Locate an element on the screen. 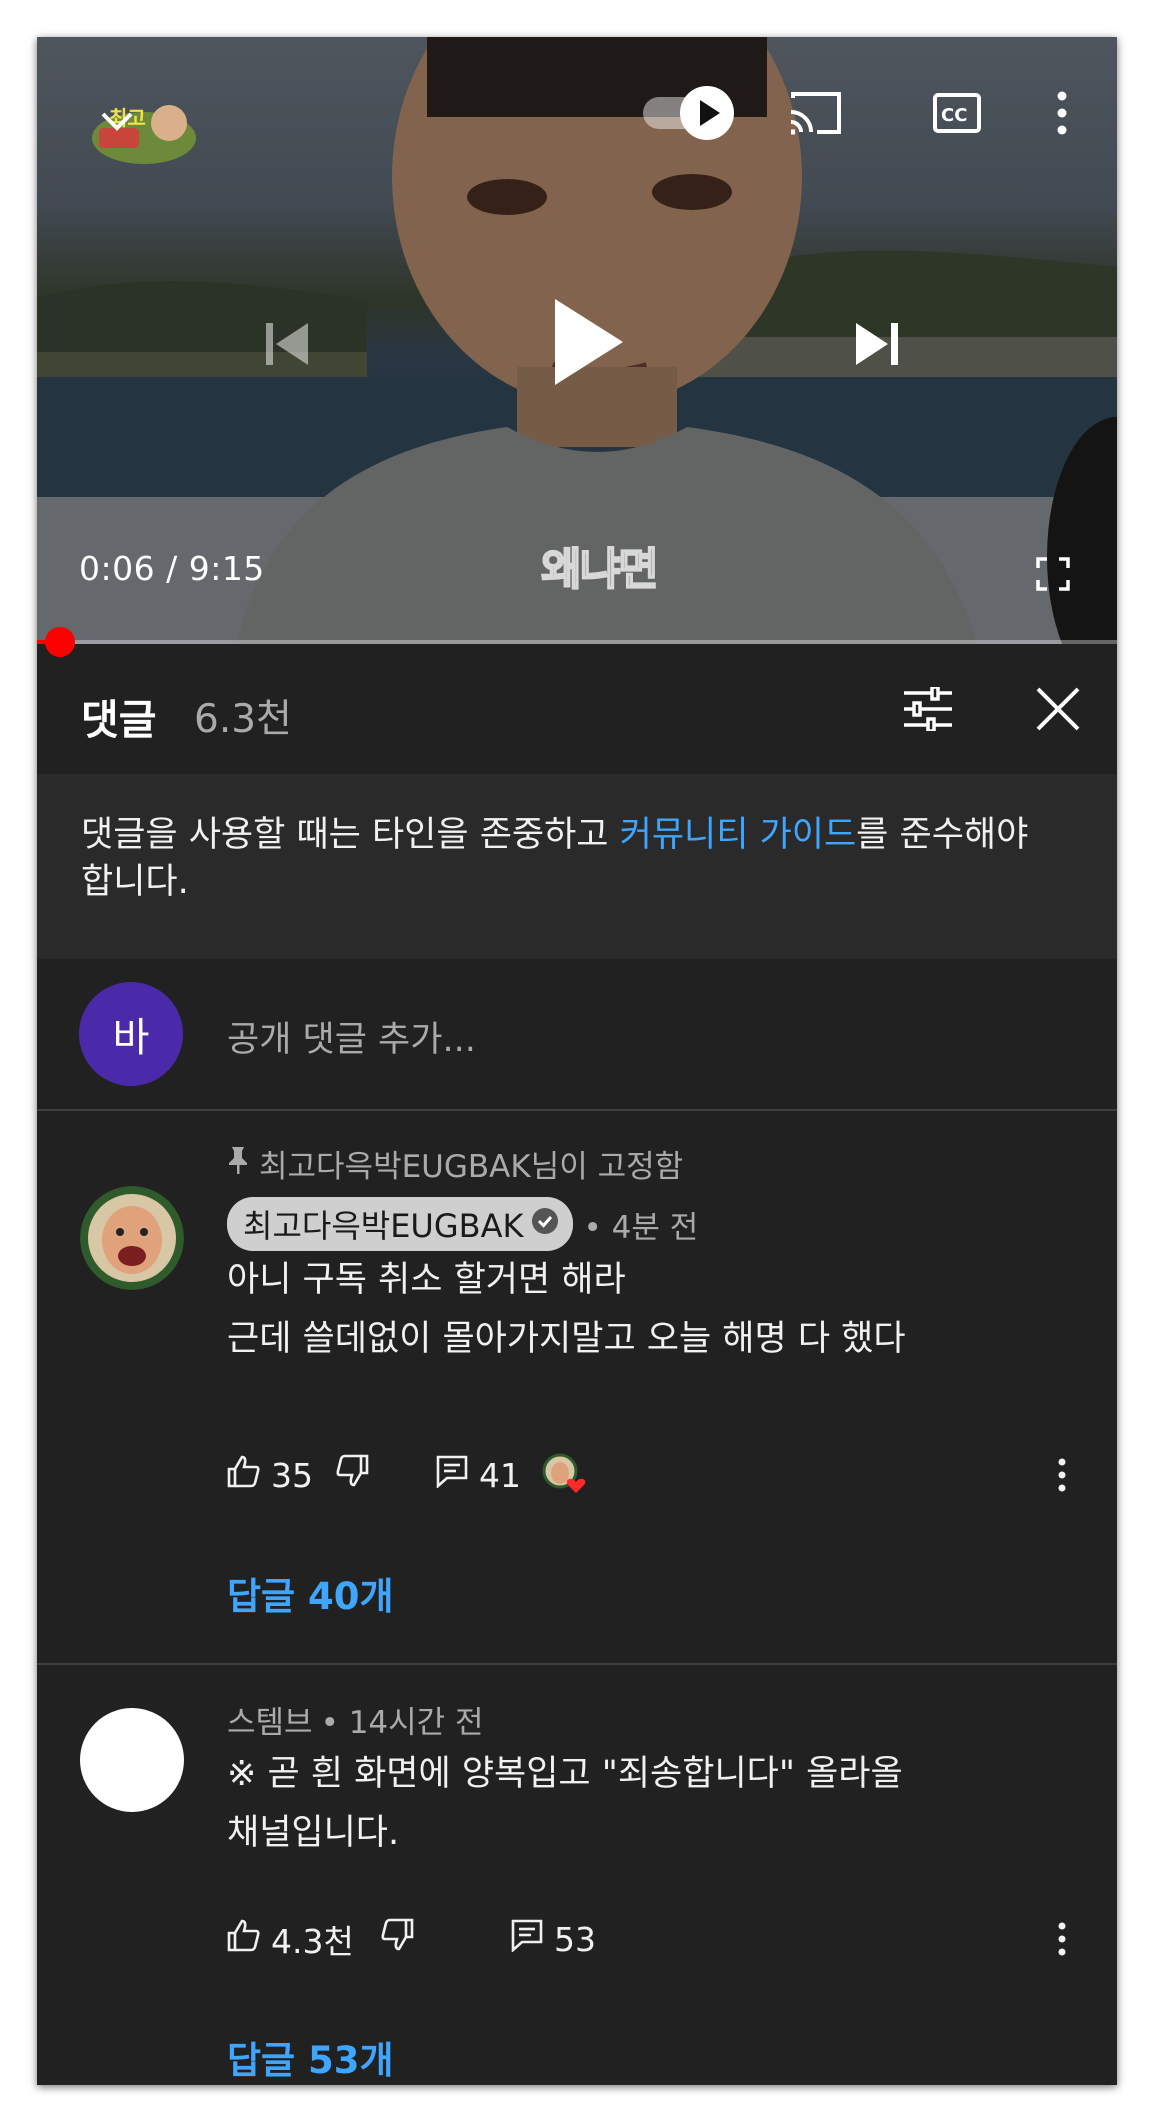 The width and height of the screenshot is (1154, 2122). collapse-icon is located at coordinates (117, 121).